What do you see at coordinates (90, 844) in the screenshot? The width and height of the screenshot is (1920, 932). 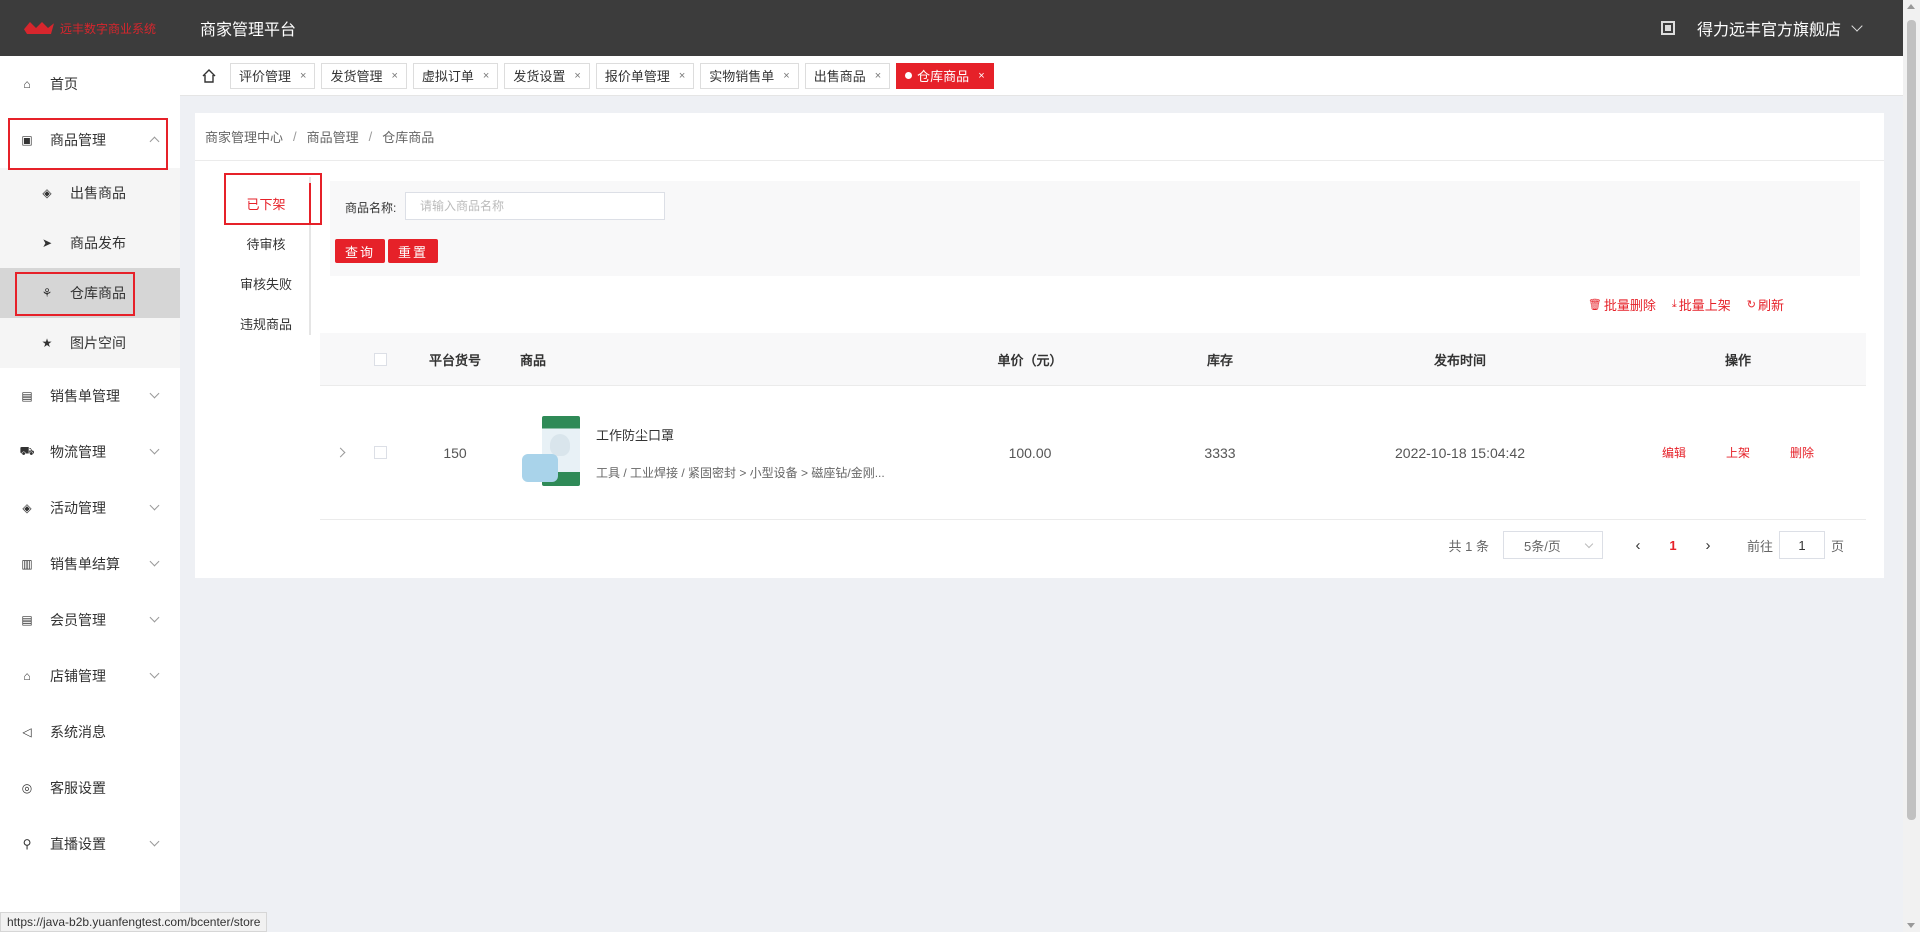 I see `sidebar-item-live: ⚲ 直播设置` at bounding box center [90, 844].